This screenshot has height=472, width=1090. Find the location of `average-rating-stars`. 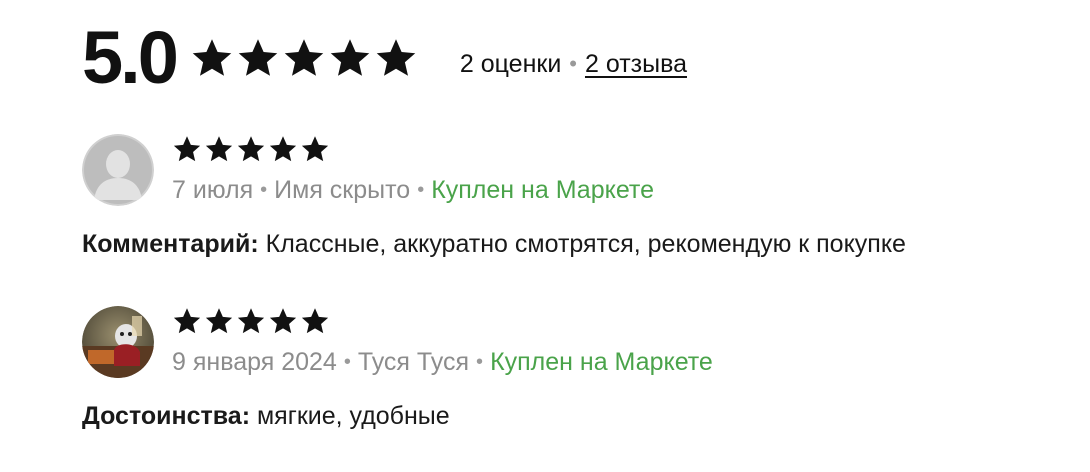

average-rating-stars is located at coordinates (304, 58).